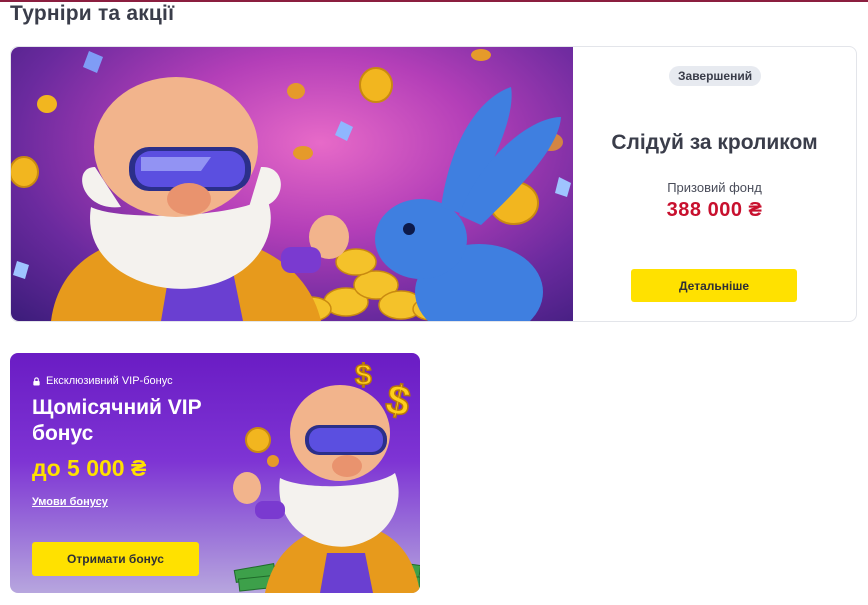 The width and height of the screenshot is (868, 605). Describe the element at coordinates (36, 381) in the screenshot. I see `lock-icon` at that location.